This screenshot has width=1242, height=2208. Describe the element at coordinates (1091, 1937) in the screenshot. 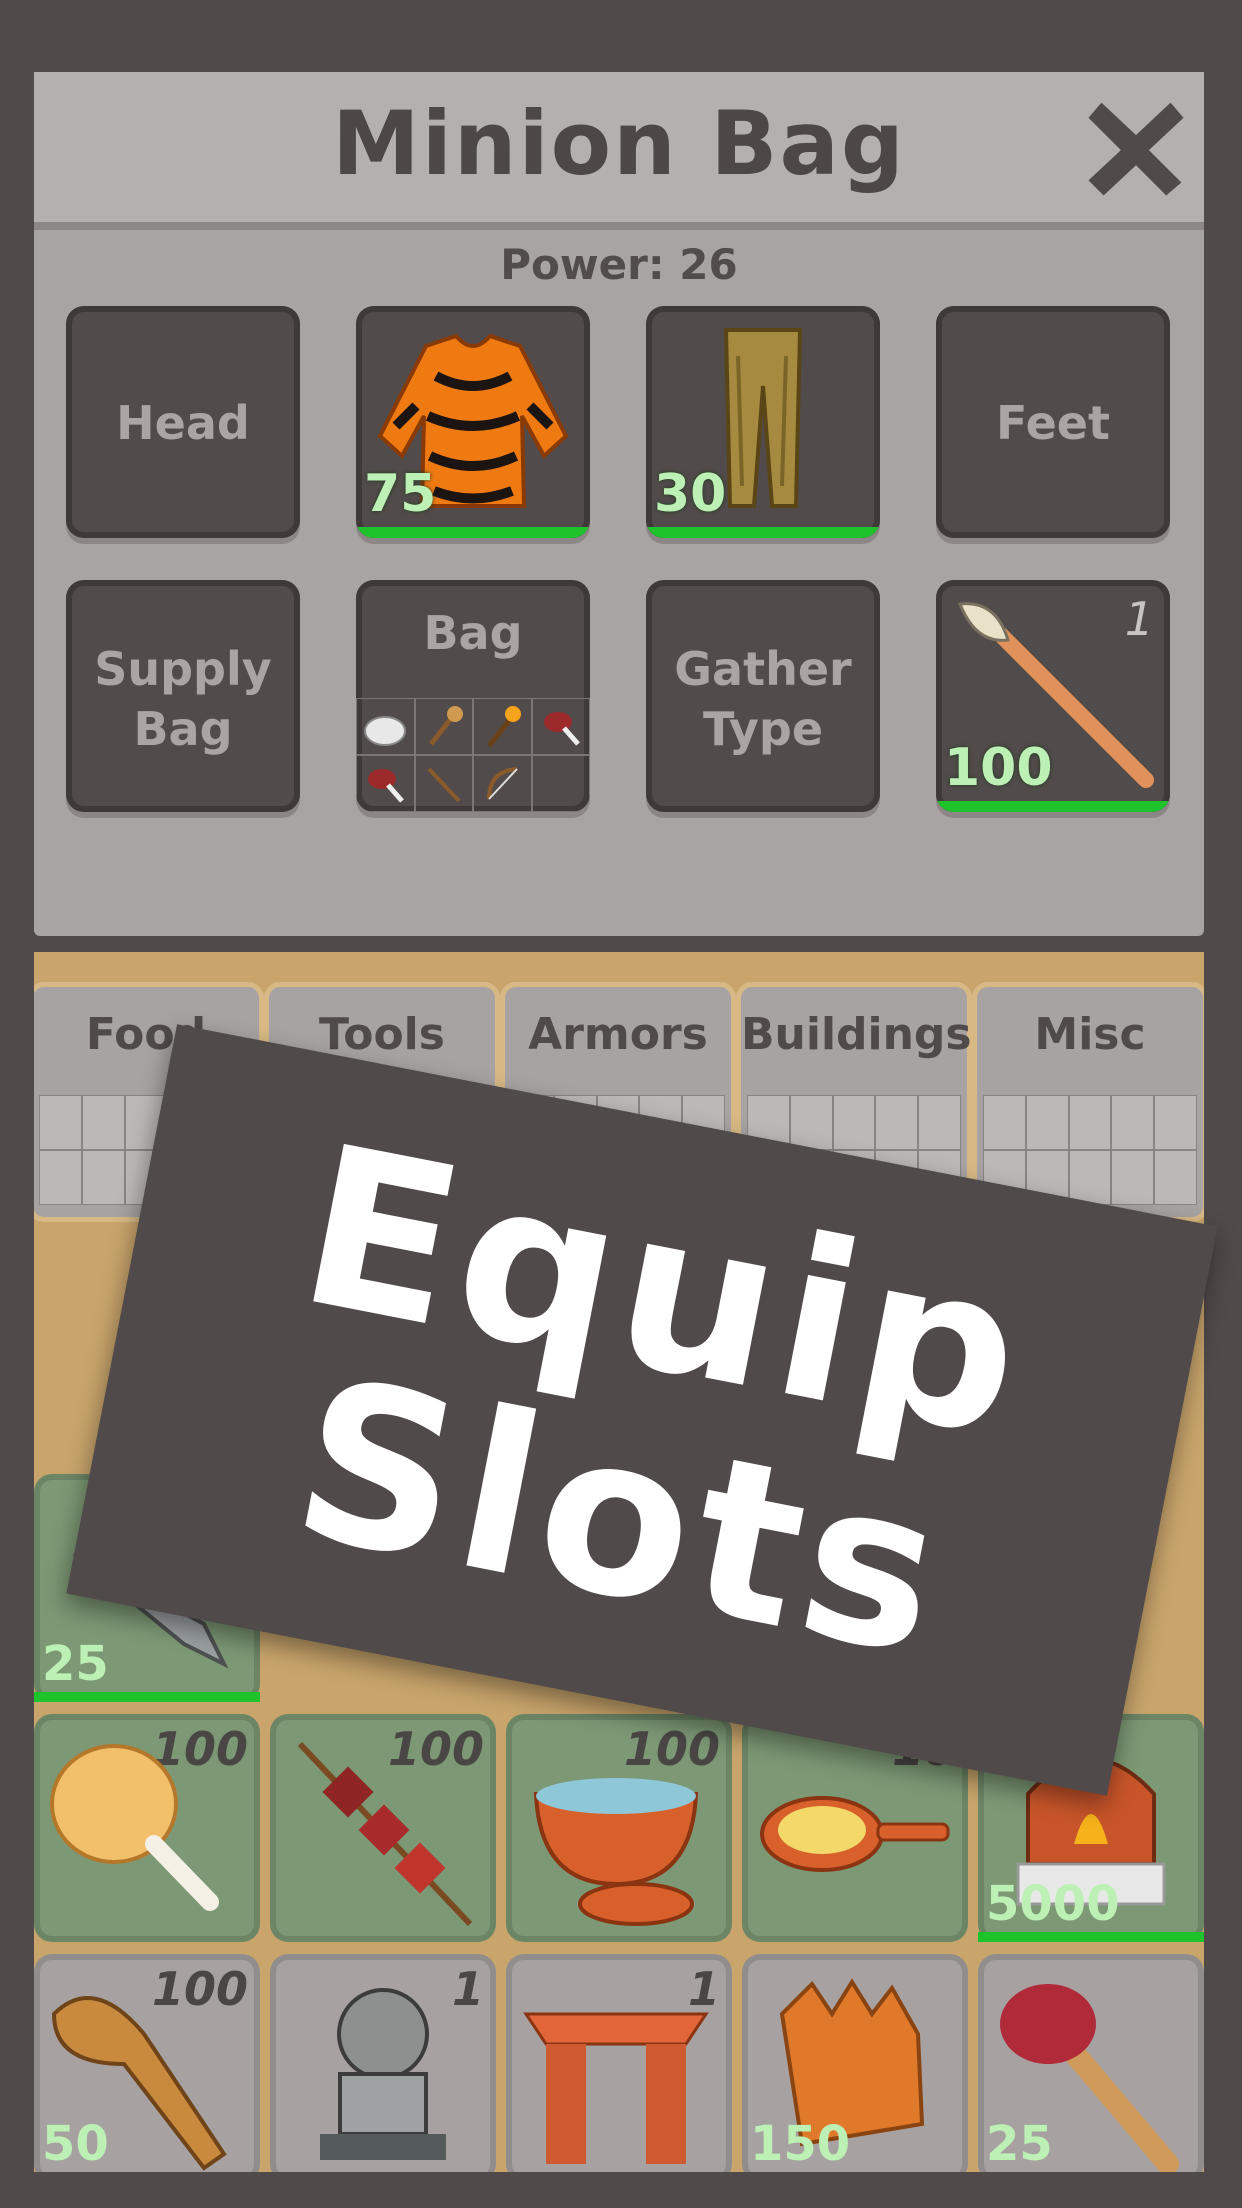

I see `oven-durability-bar` at that location.